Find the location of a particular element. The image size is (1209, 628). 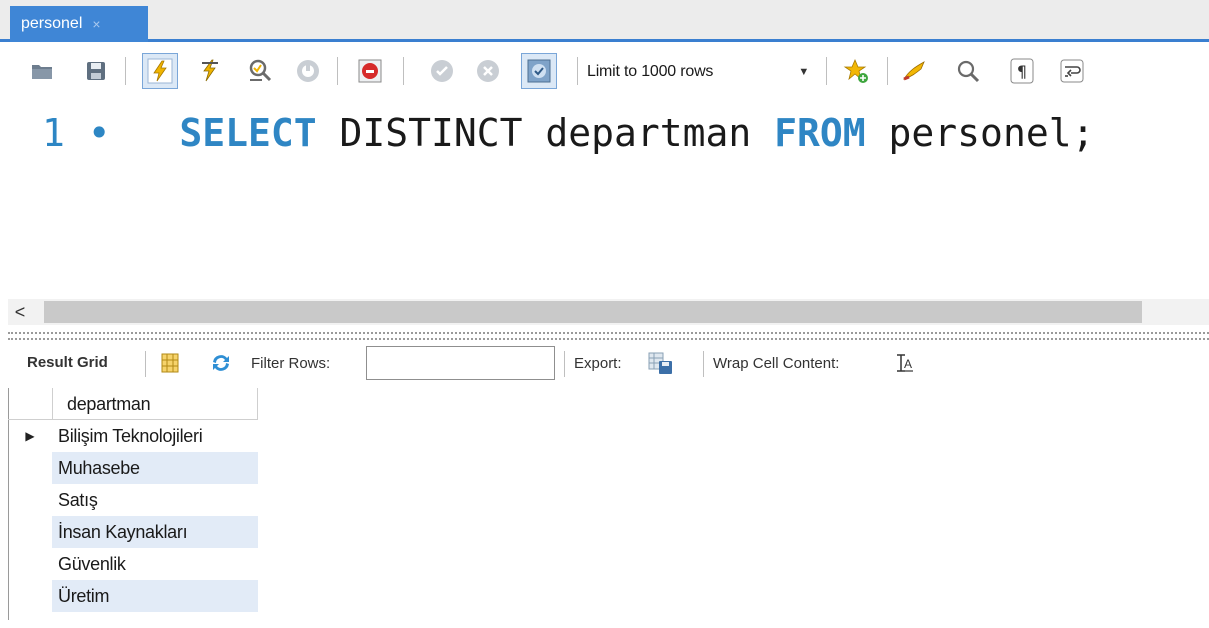

code-text: personel; is located at coordinates (980, 133).